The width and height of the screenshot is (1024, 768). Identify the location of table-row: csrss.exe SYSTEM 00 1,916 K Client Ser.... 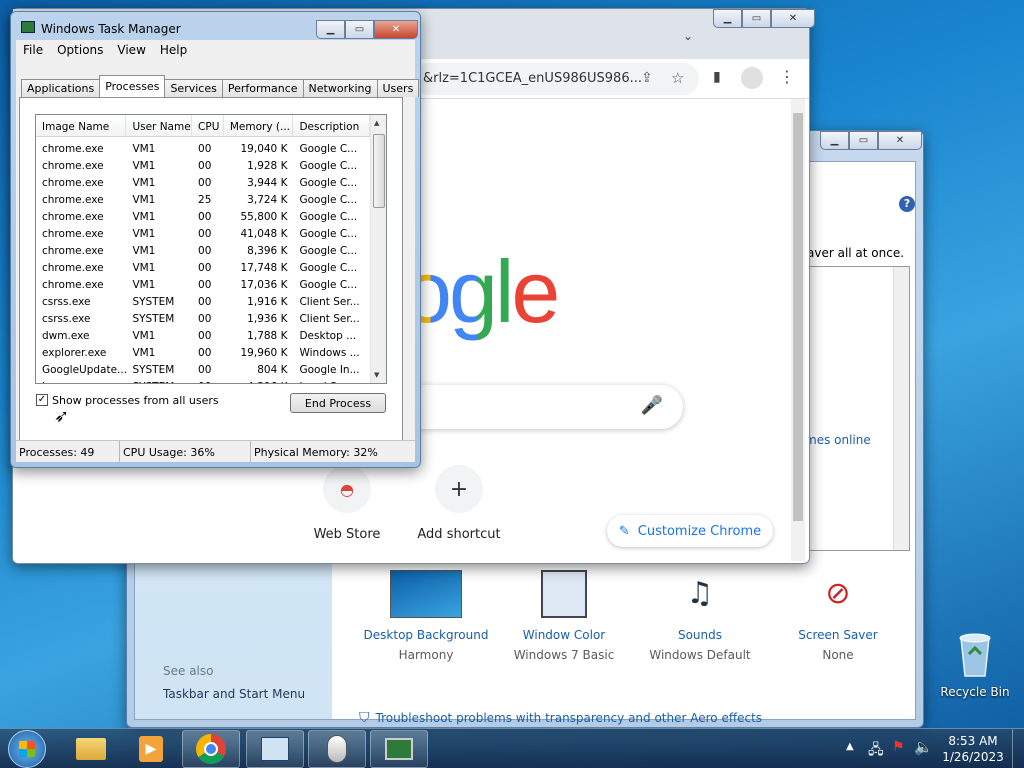
(203, 301).